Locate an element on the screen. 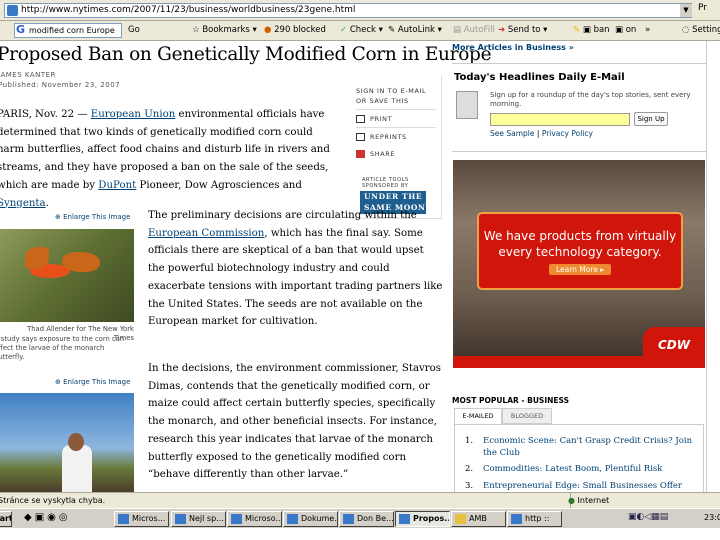 This screenshot has width=720, height=540. popup-blocked-button: ● 290 blocked is located at coordinates (295, 30).